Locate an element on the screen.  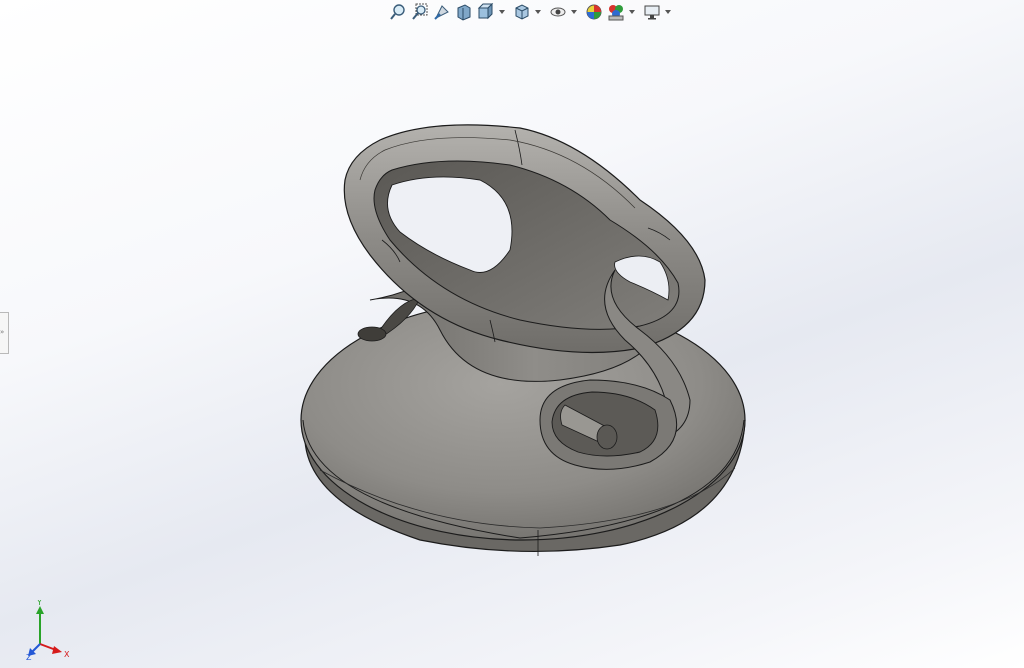
view-orientation-icon is located at coordinates (486, 12).